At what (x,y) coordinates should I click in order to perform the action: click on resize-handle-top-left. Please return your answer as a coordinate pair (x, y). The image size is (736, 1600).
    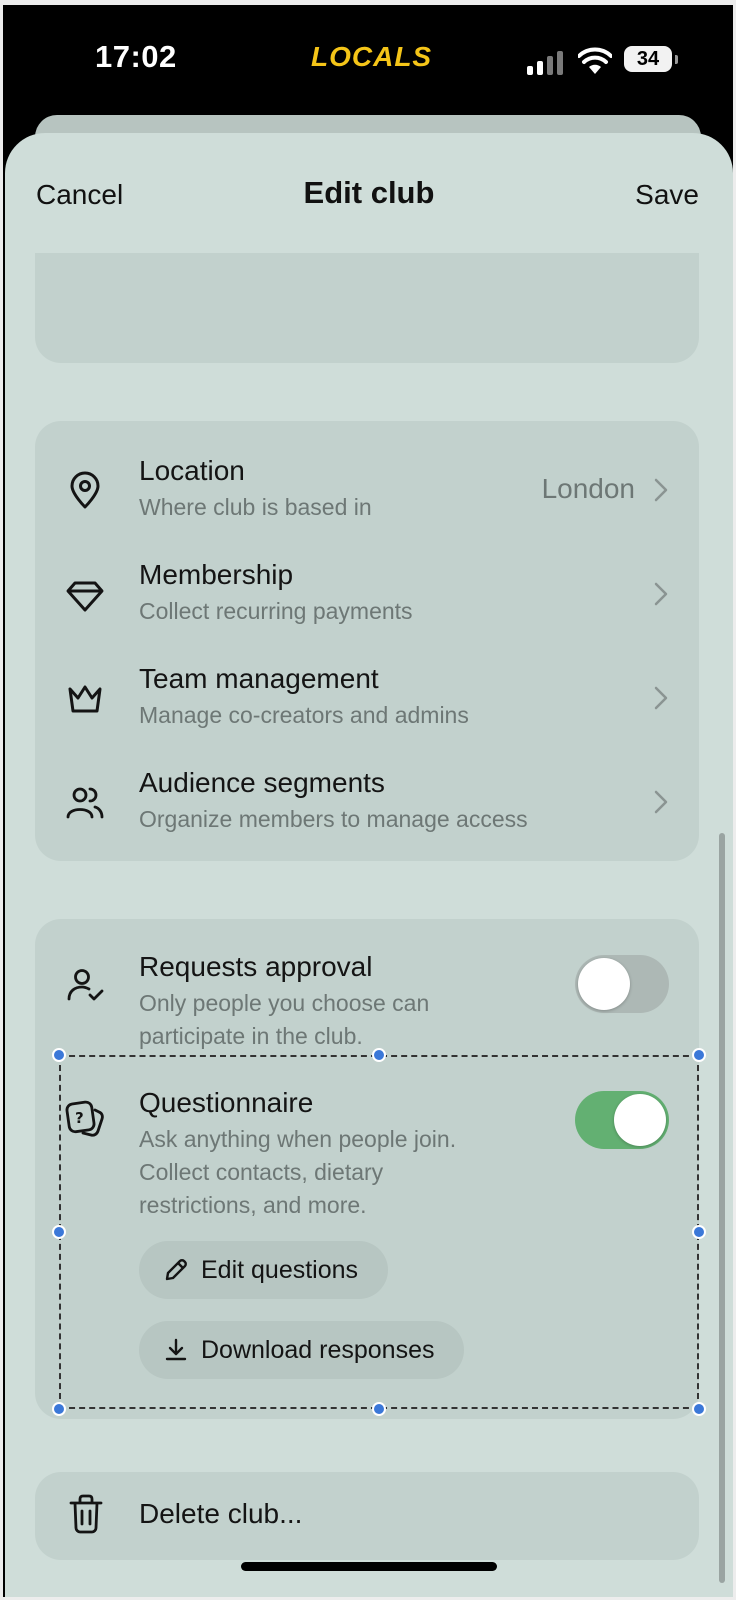
    Looking at the image, I should click on (59, 1055).